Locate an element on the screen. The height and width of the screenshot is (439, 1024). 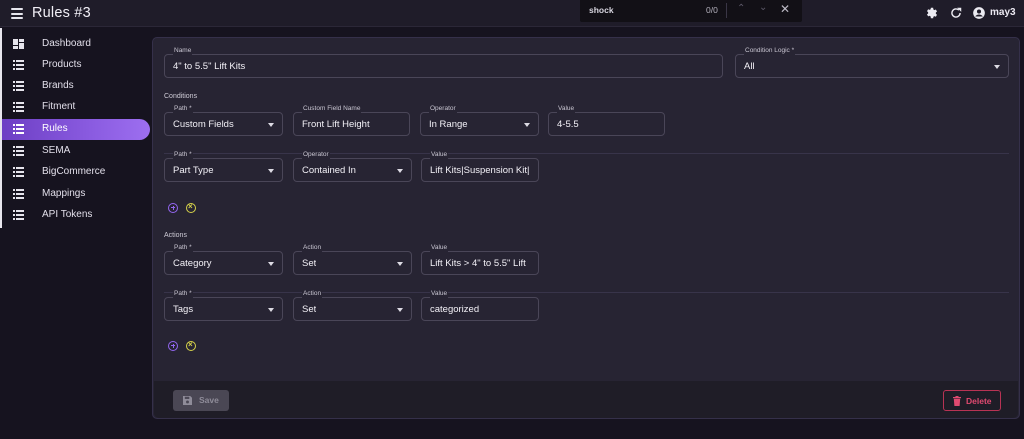
close-icon: ✕ is located at coordinates (785, 9).